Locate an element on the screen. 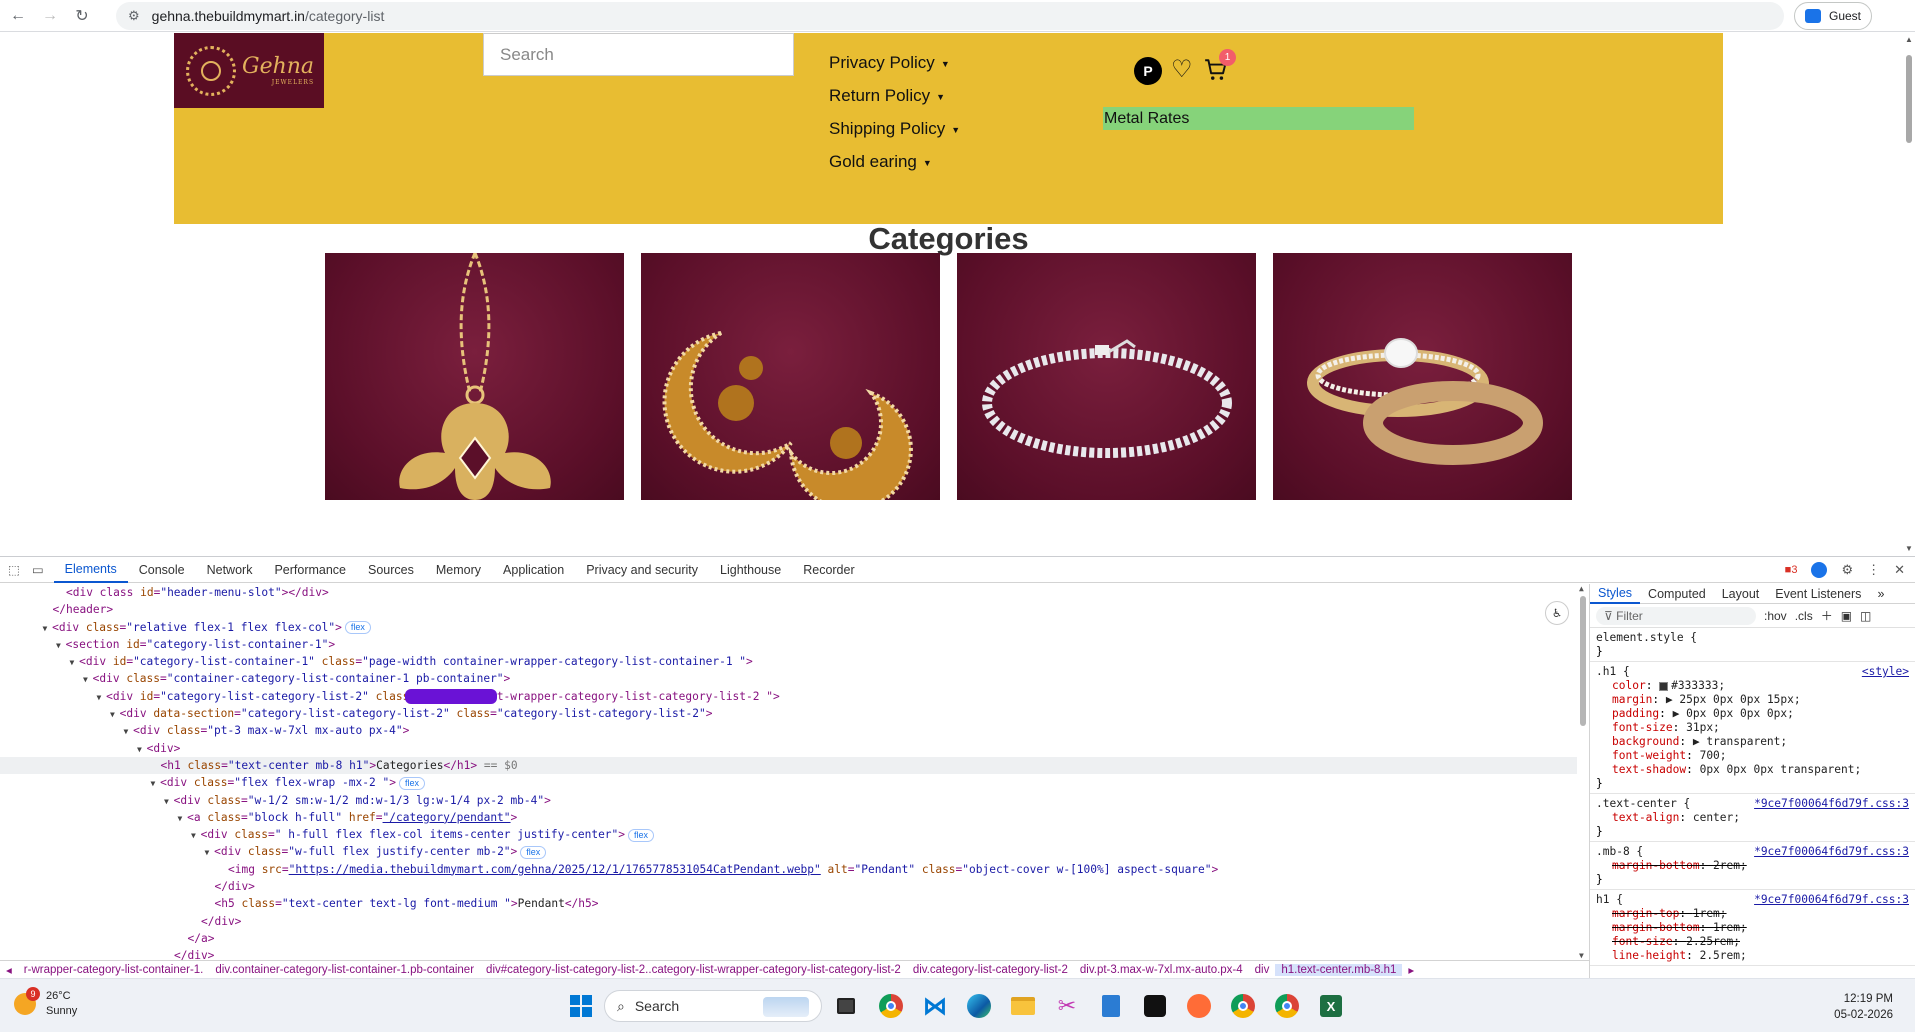 Image resolution: width=1915 pixels, height=1032 pixels. search-input: Search is located at coordinates (638, 54).